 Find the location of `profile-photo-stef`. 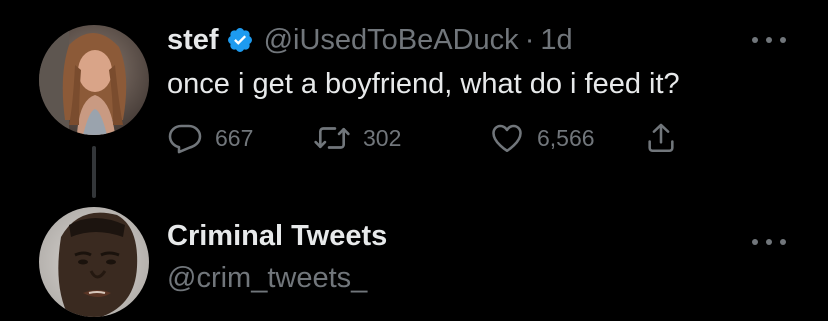

profile-photo-stef is located at coordinates (94, 80).